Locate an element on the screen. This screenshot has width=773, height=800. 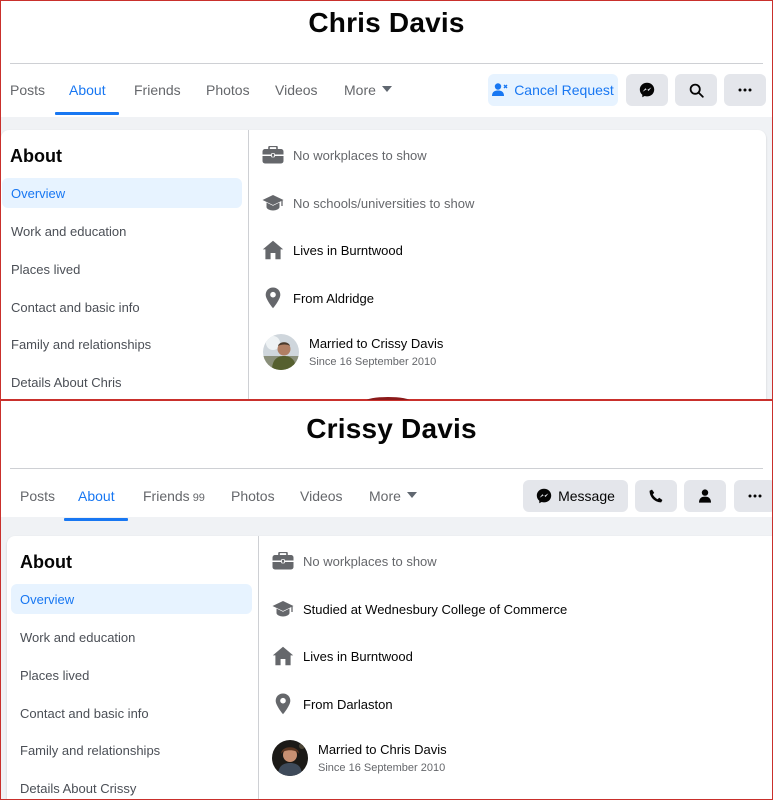
education-row: No schools/universities to show is located at coordinates (367, 203).